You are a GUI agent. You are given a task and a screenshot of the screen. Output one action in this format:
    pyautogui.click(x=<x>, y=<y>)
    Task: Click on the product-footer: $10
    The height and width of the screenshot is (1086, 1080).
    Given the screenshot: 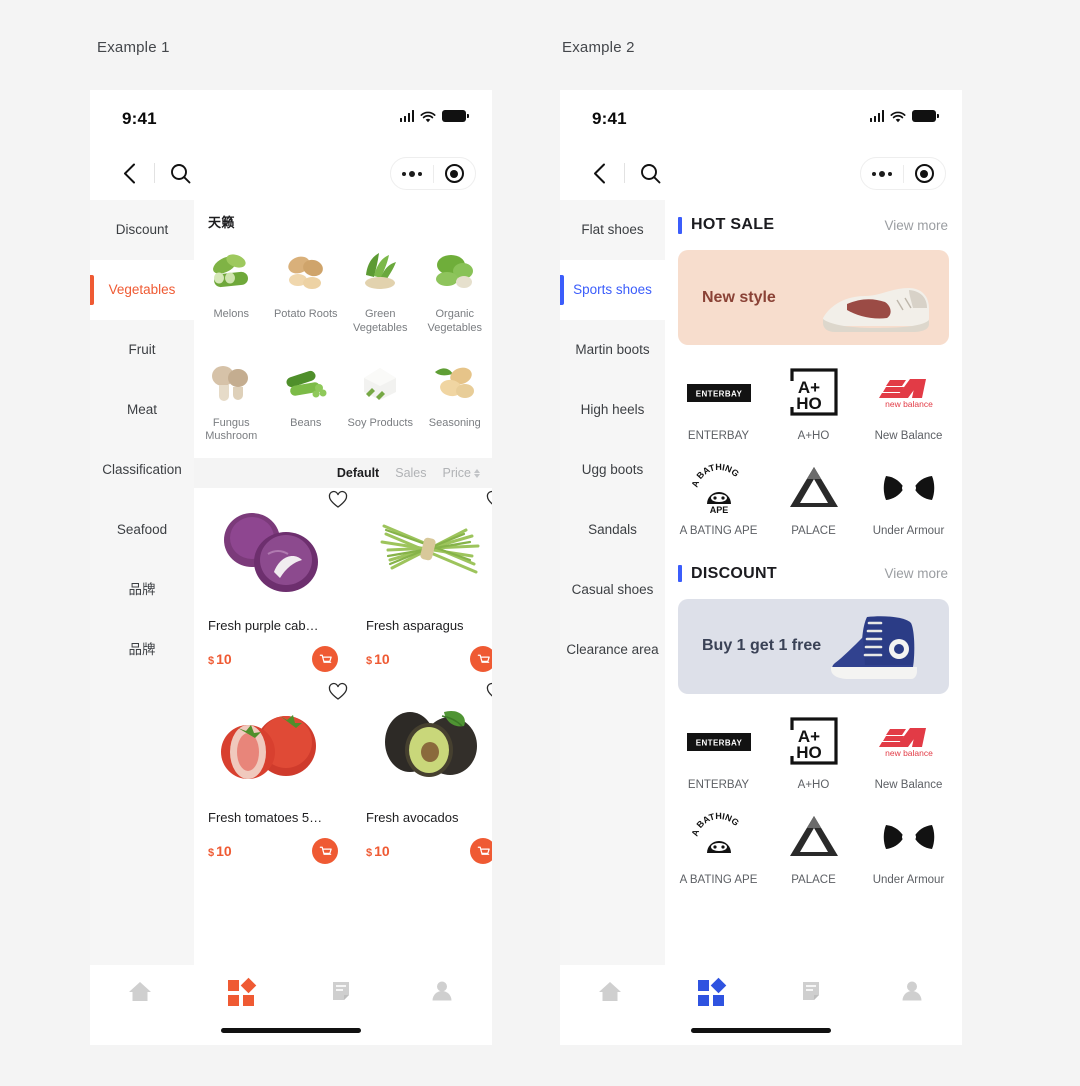 What is the action you would take?
    pyautogui.click(x=273, y=851)
    